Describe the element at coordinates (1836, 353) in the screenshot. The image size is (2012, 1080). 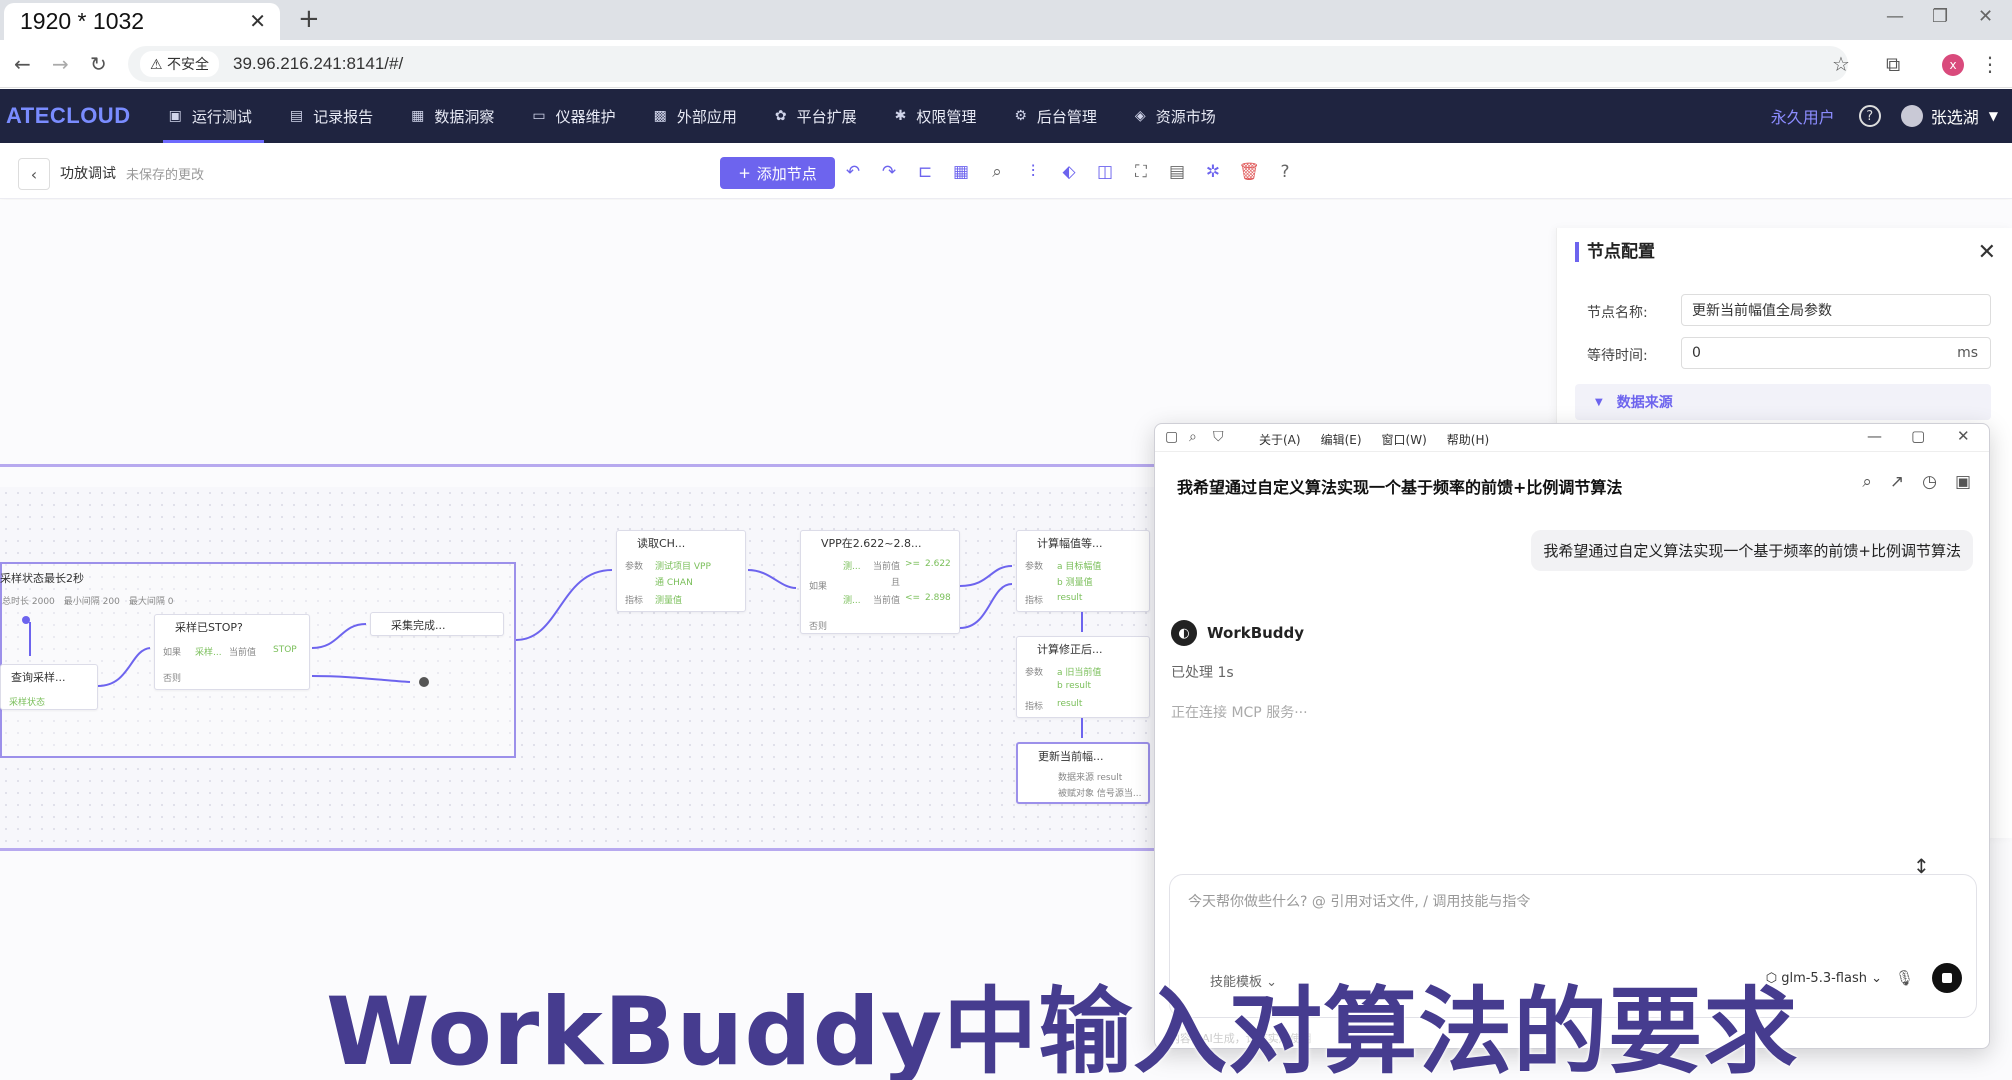
I see `wait-time-input: 0 ms` at that location.